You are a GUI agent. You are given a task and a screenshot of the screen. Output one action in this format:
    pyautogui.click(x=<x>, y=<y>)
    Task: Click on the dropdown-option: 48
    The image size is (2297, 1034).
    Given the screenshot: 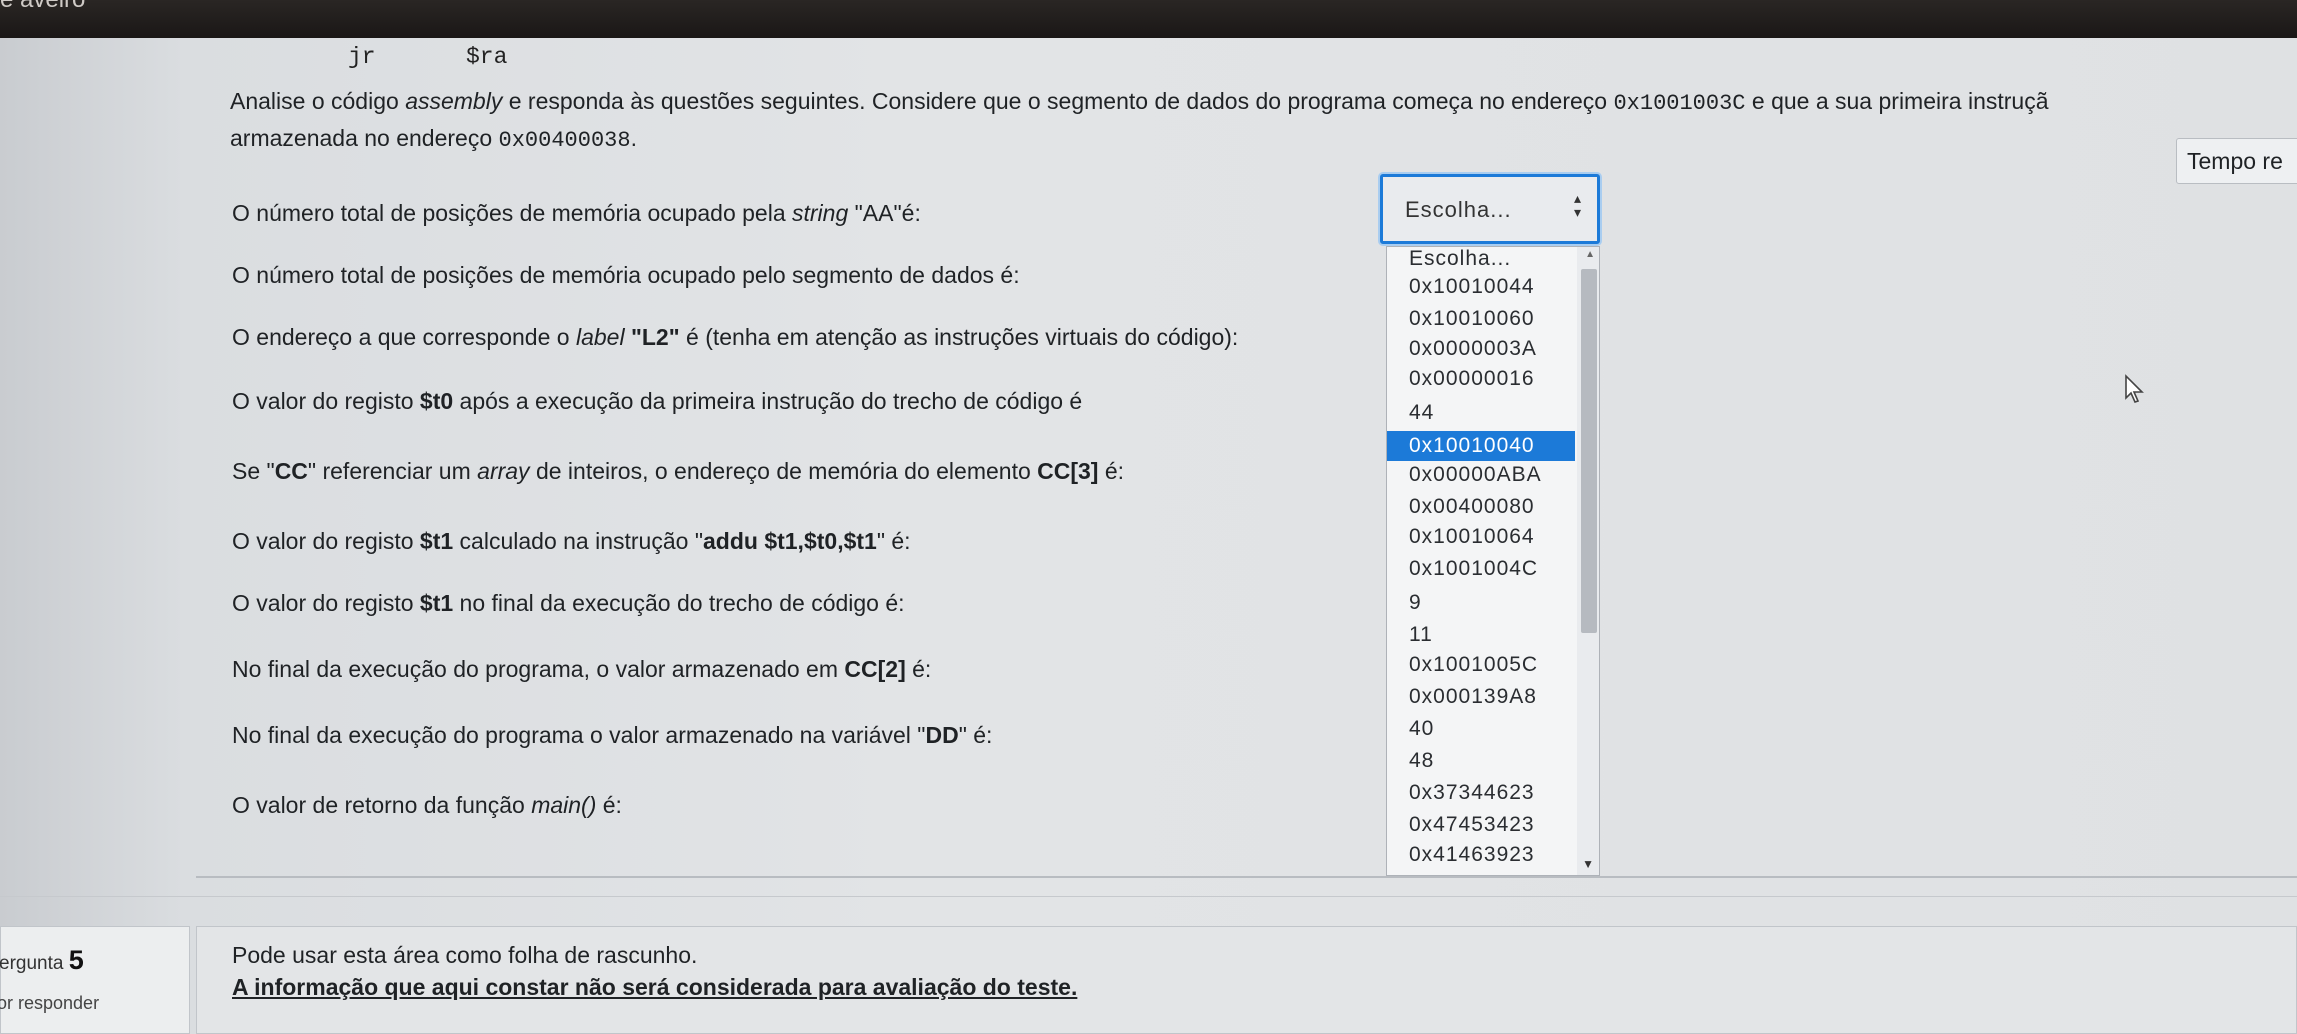 What is the action you would take?
    pyautogui.click(x=1421, y=761)
    